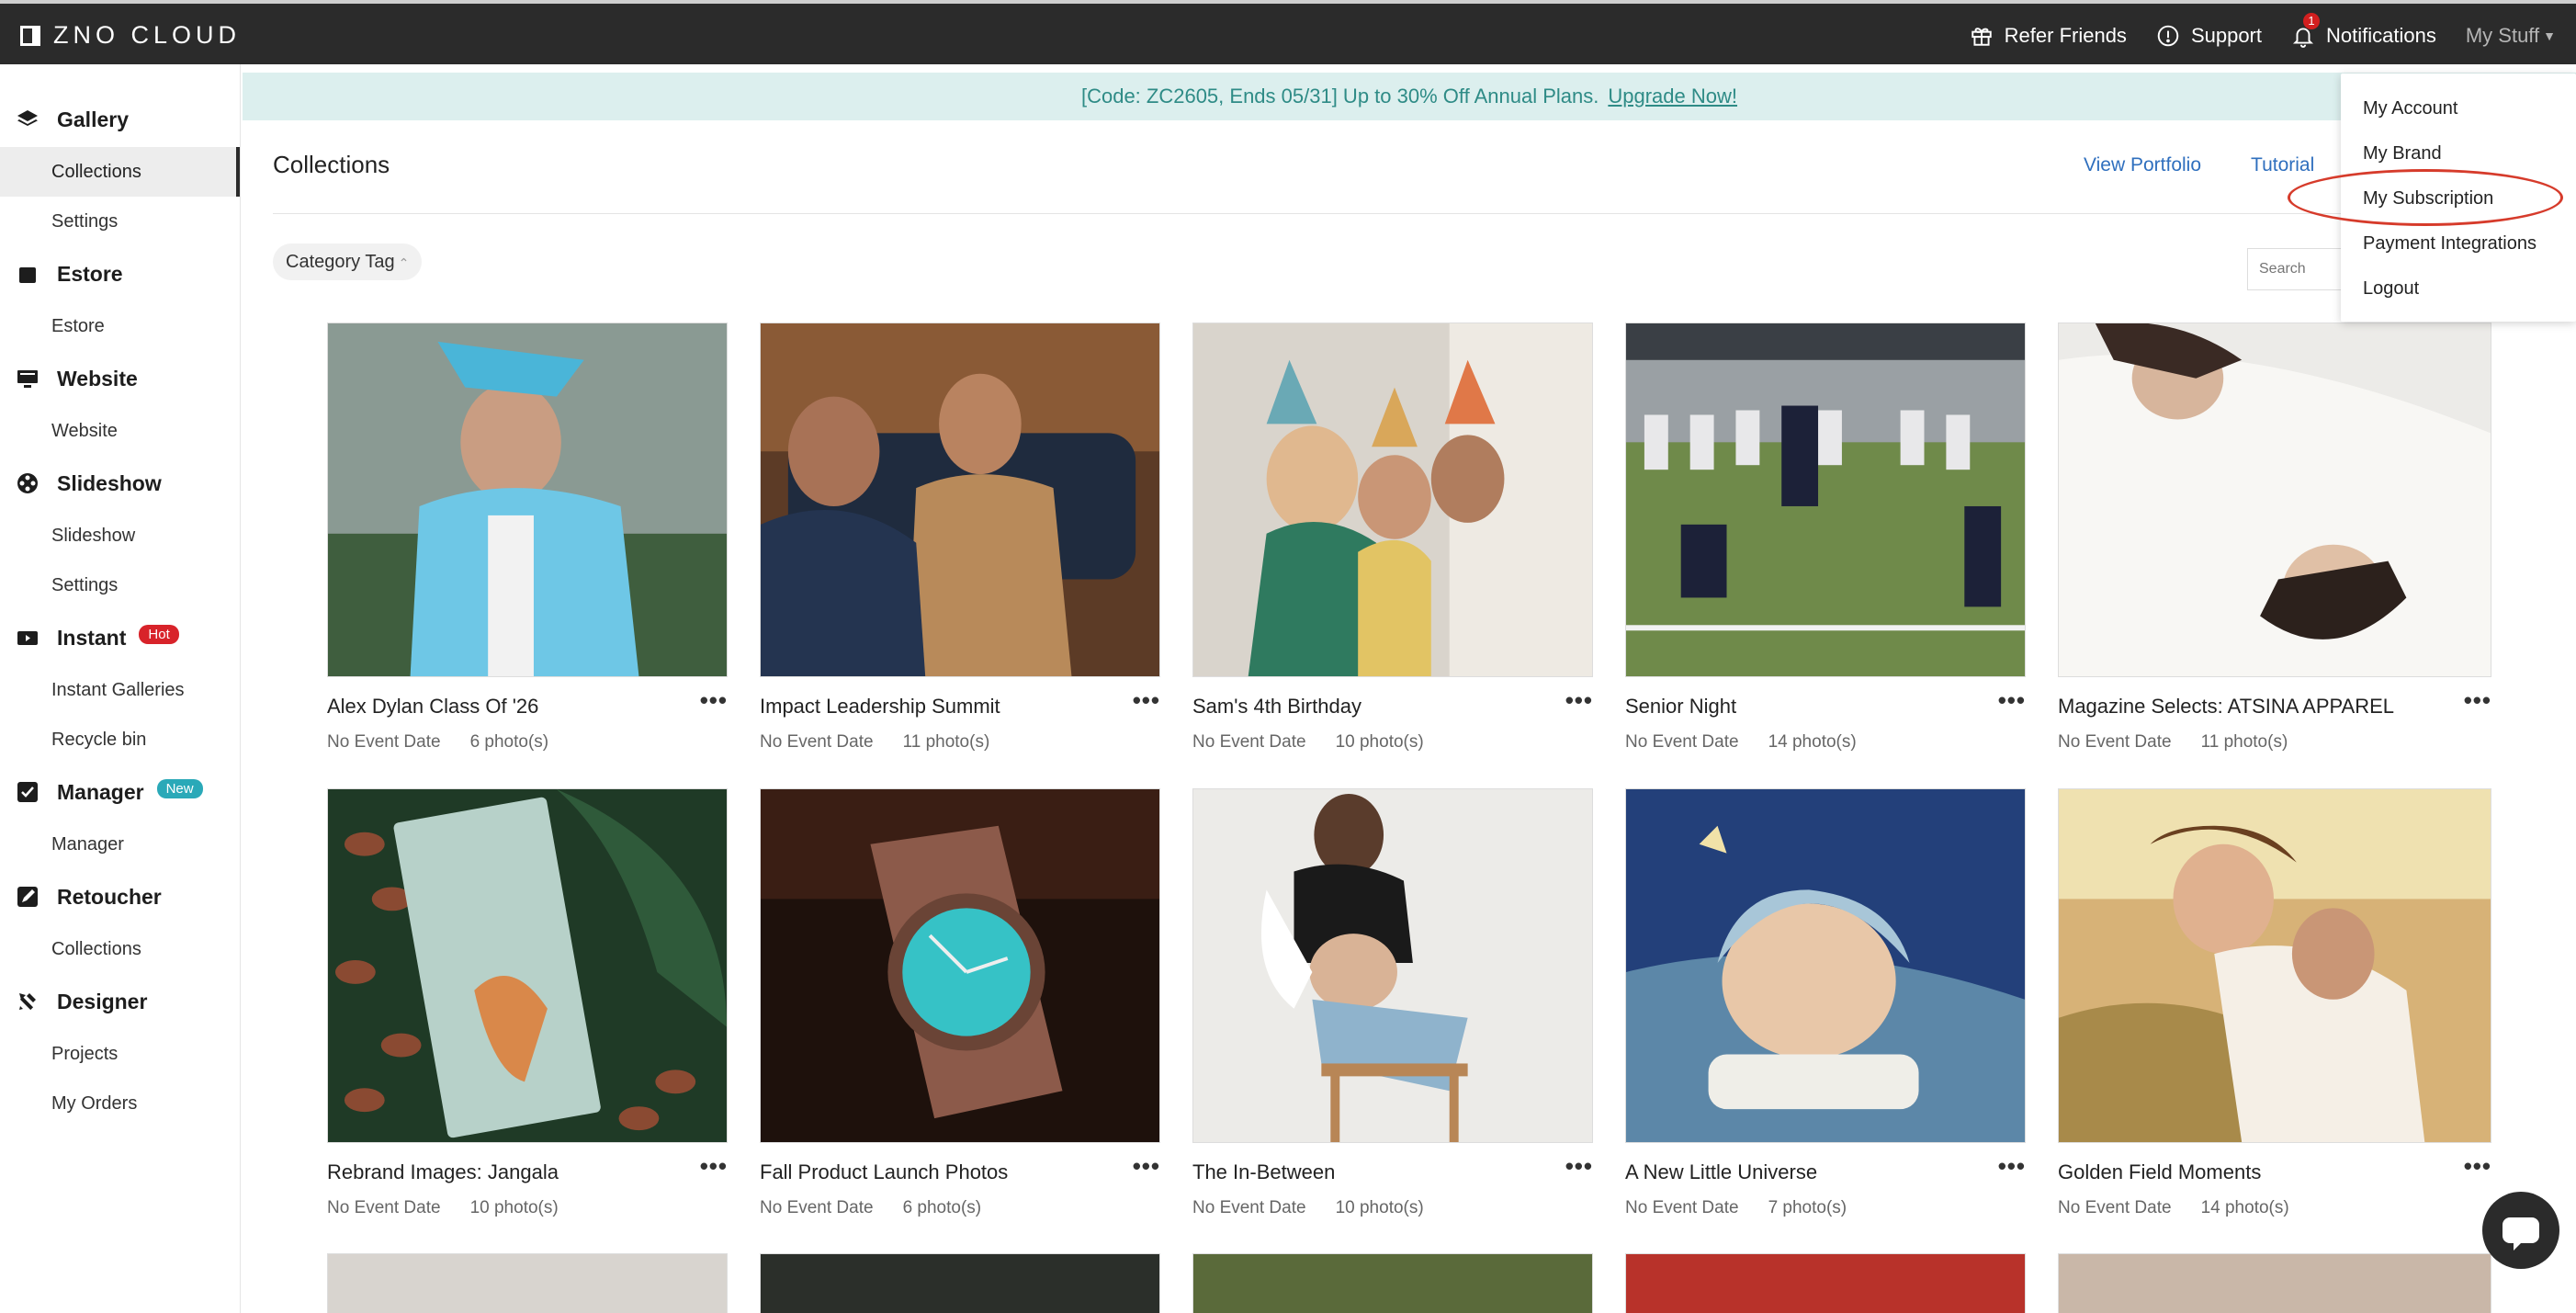 Image resolution: width=2576 pixels, height=1313 pixels. What do you see at coordinates (1276, 707) in the screenshot?
I see `collection-title: Sam's 4th Birthday` at bounding box center [1276, 707].